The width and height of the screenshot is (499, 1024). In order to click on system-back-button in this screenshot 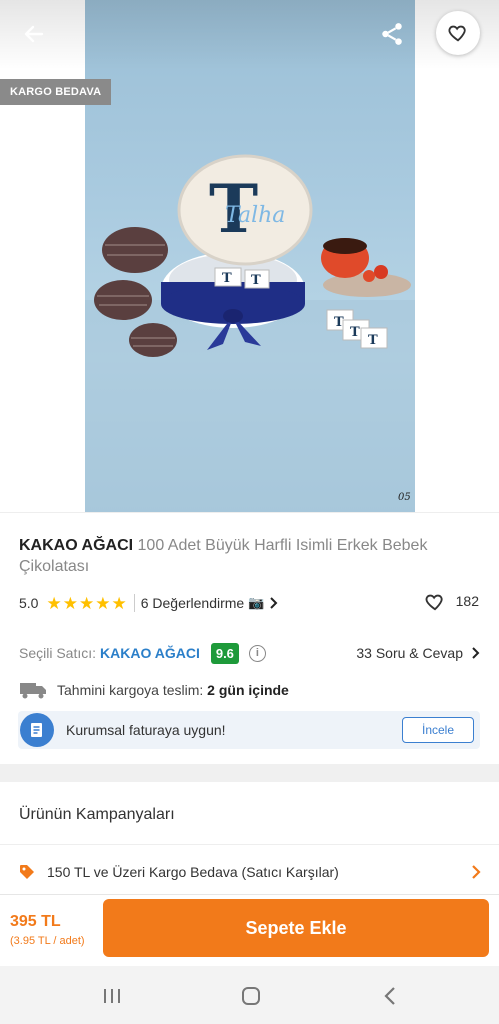, I will do `click(390, 996)`.